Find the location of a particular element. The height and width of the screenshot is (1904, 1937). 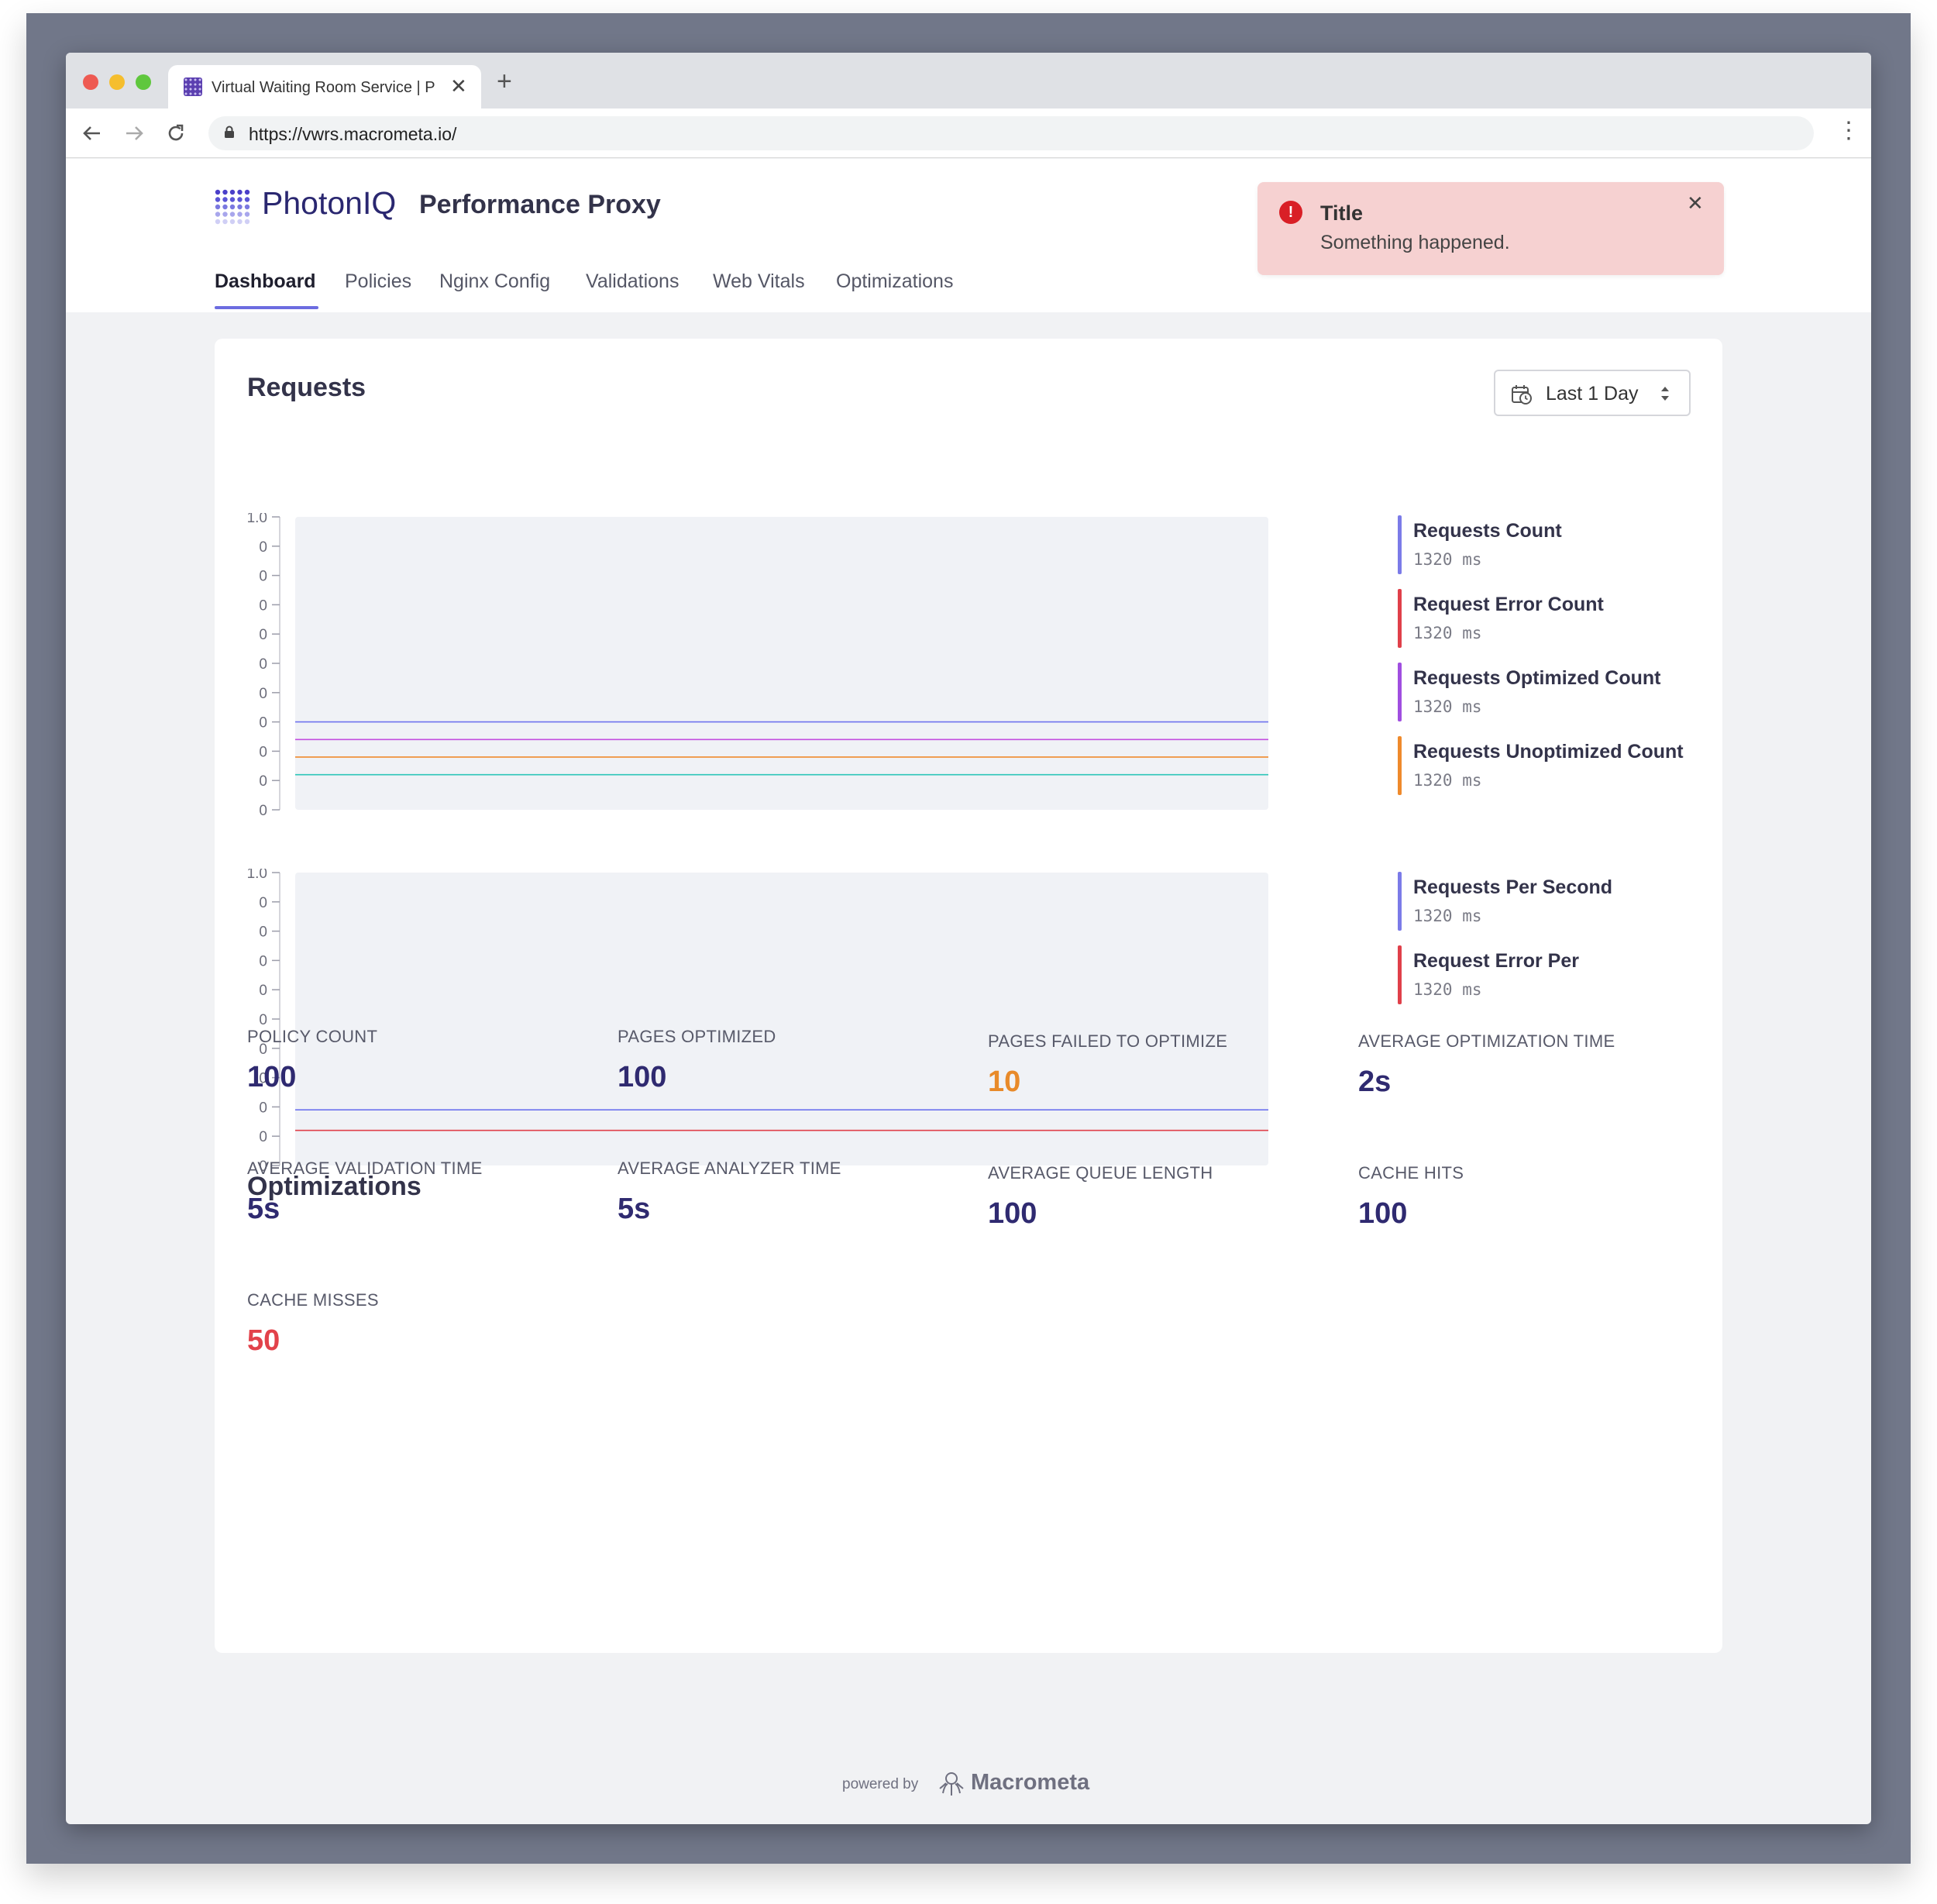

time-range-select: Last 1 Day is located at coordinates (1592, 393).